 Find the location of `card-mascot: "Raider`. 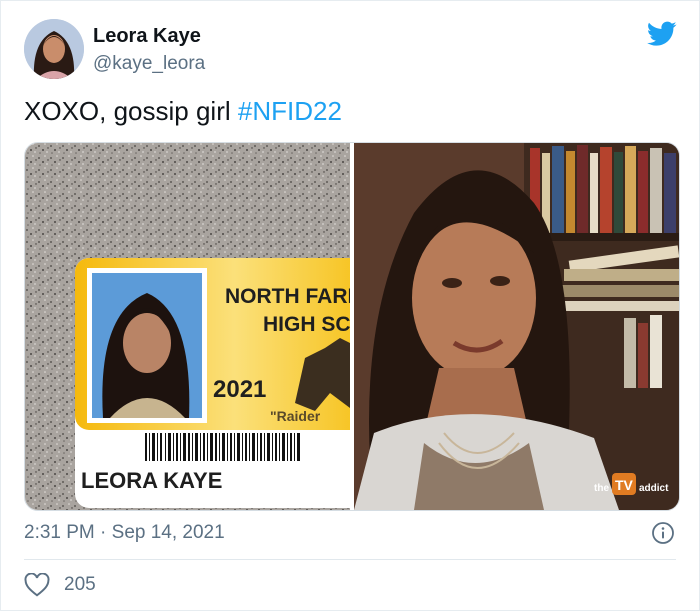

card-mascot: "Raider is located at coordinates (295, 416).